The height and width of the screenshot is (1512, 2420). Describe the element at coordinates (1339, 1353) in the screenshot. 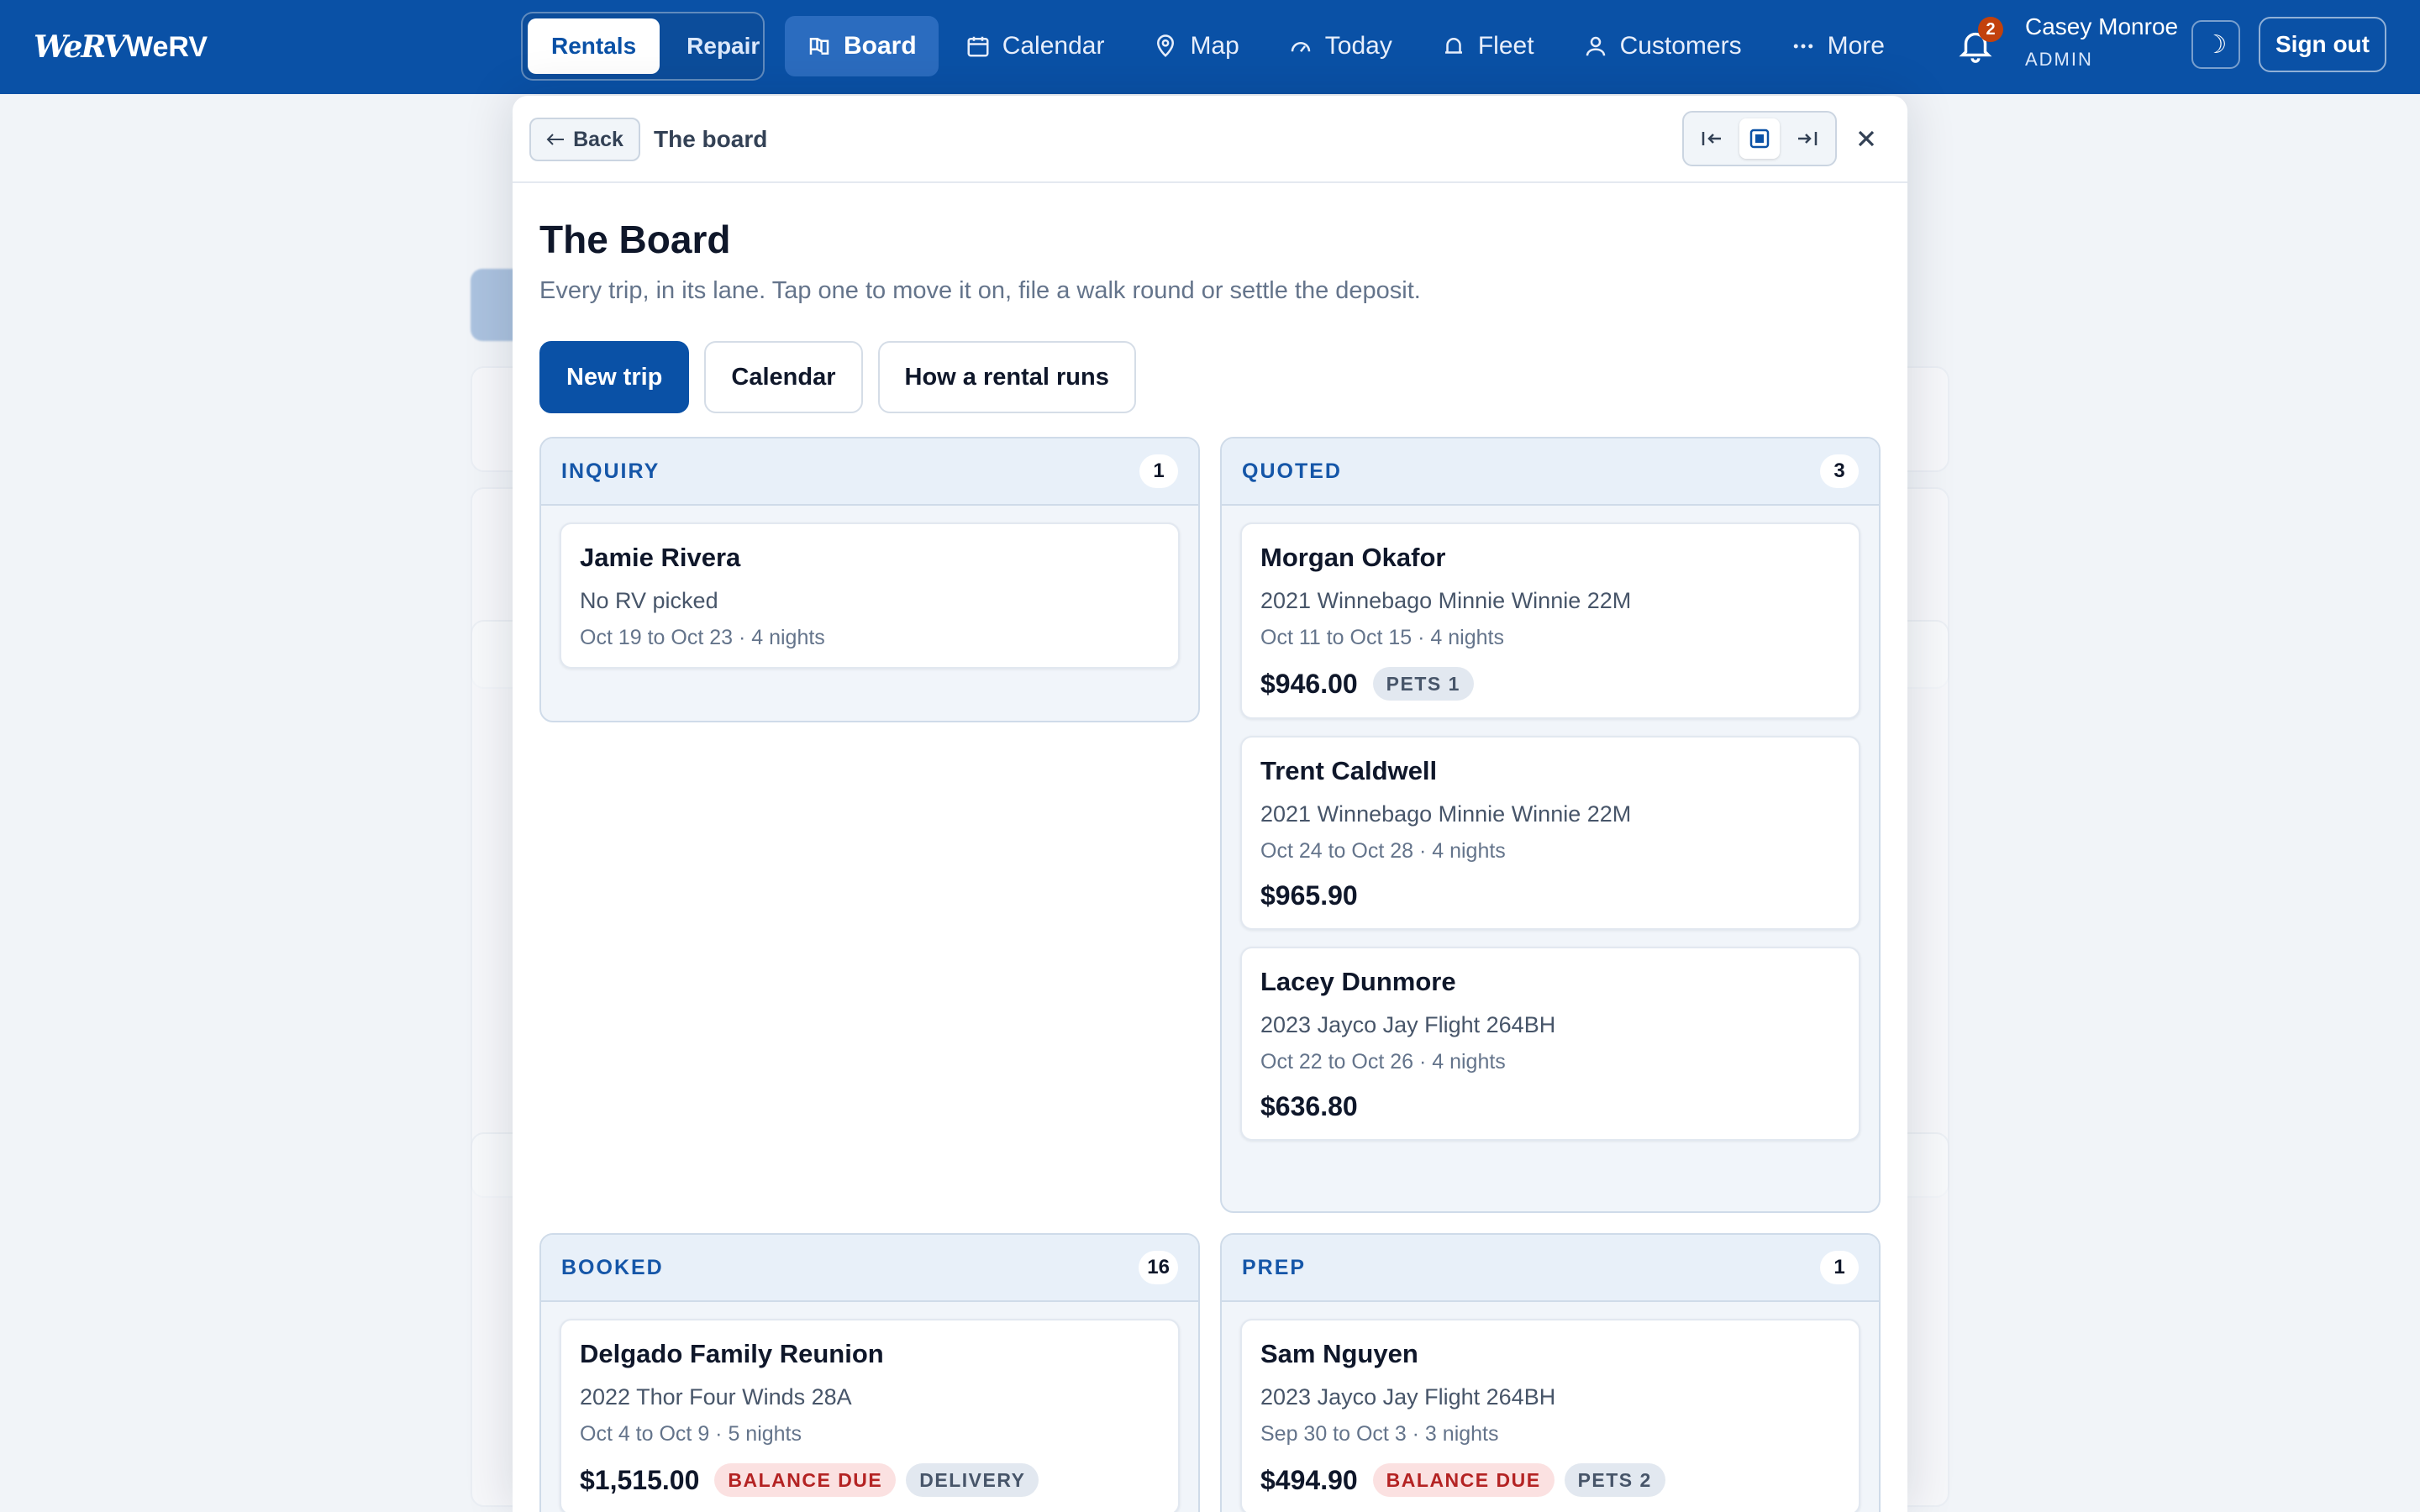

I see `trip-customer-name: Sam Nguyen` at that location.